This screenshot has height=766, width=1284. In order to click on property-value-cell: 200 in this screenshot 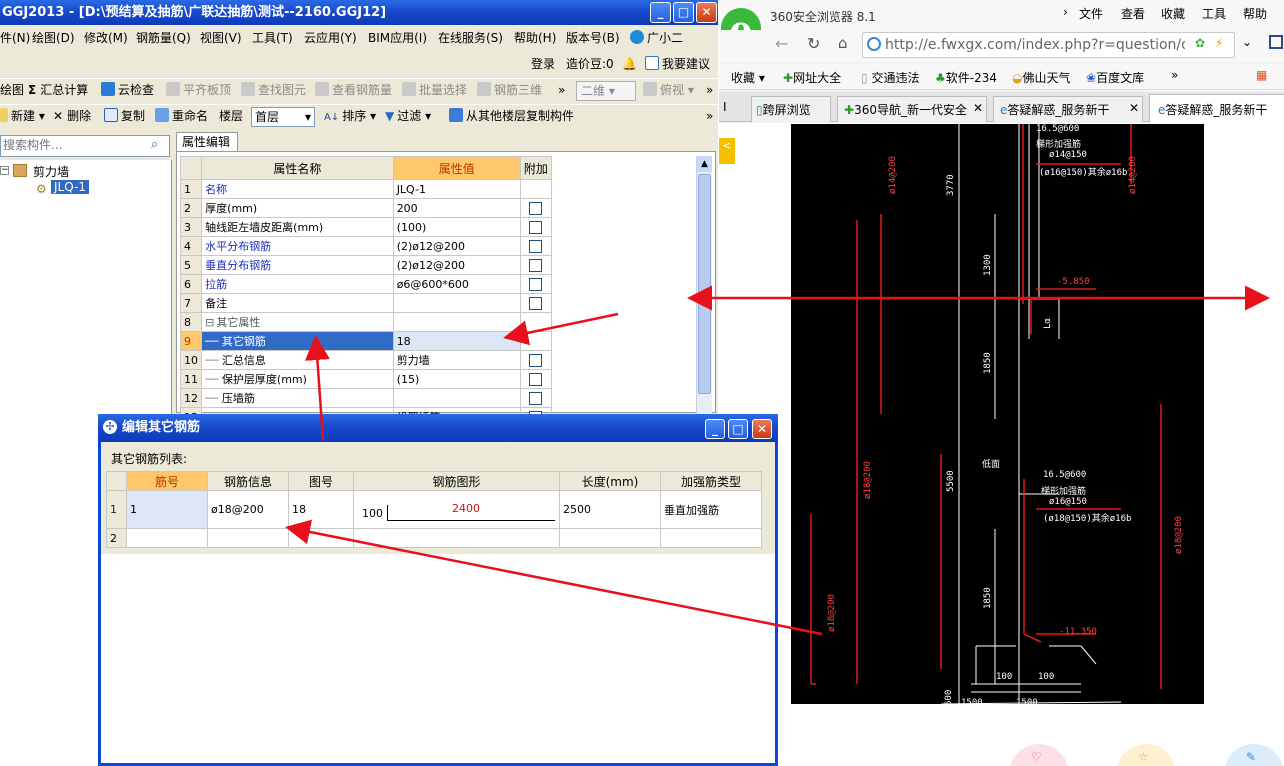, I will do `click(456, 208)`.